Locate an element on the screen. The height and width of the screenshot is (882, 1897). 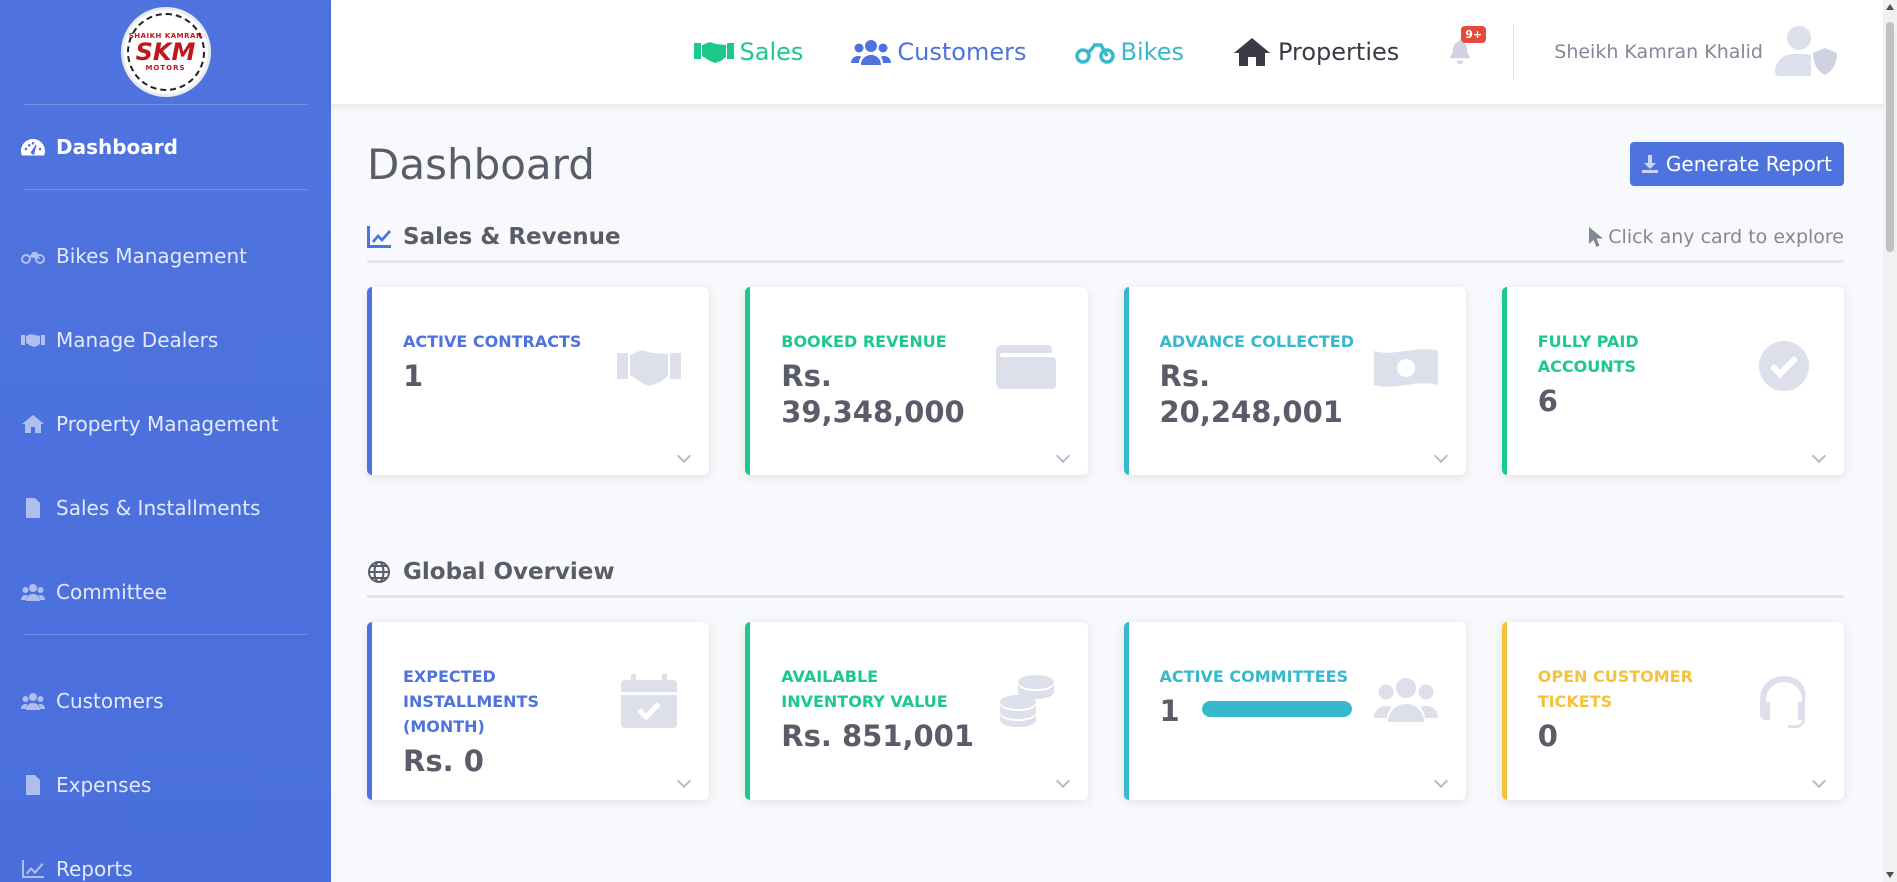
user-name: Sheikh Kamran Khalid is located at coordinates (1658, 52).